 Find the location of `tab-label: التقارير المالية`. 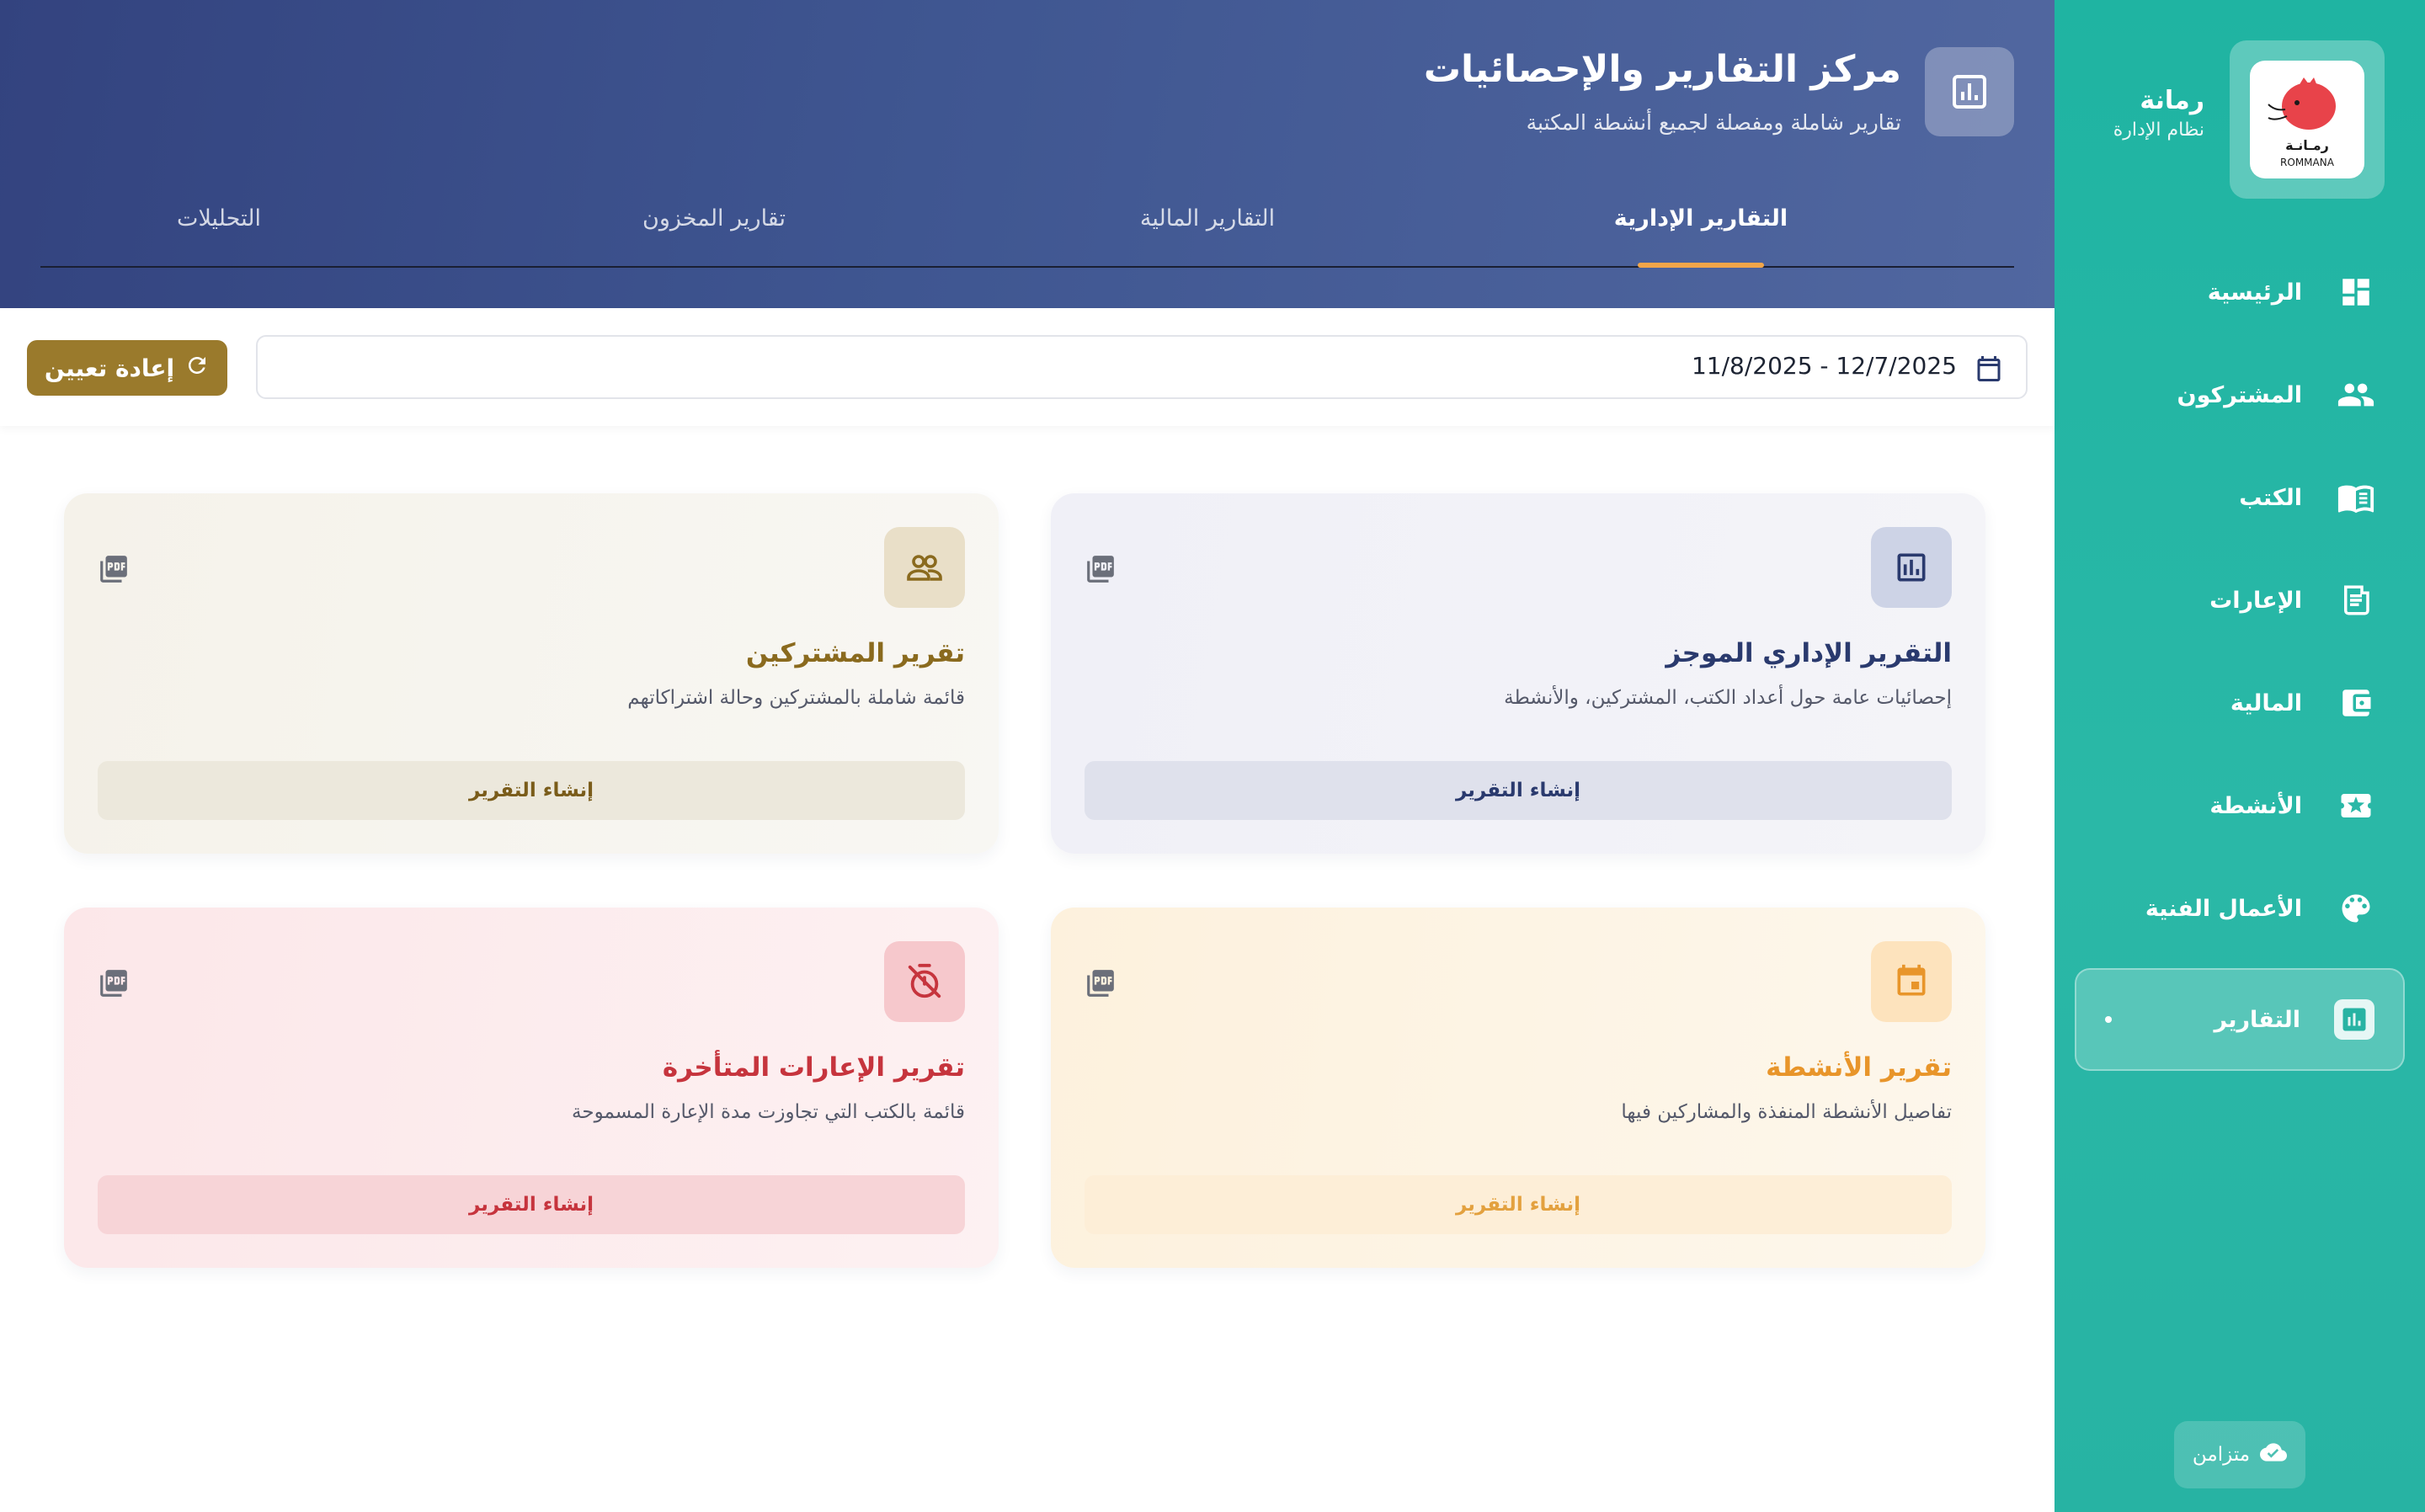

tab-label: التقارير المالية is located at coordinates (1207, 219).